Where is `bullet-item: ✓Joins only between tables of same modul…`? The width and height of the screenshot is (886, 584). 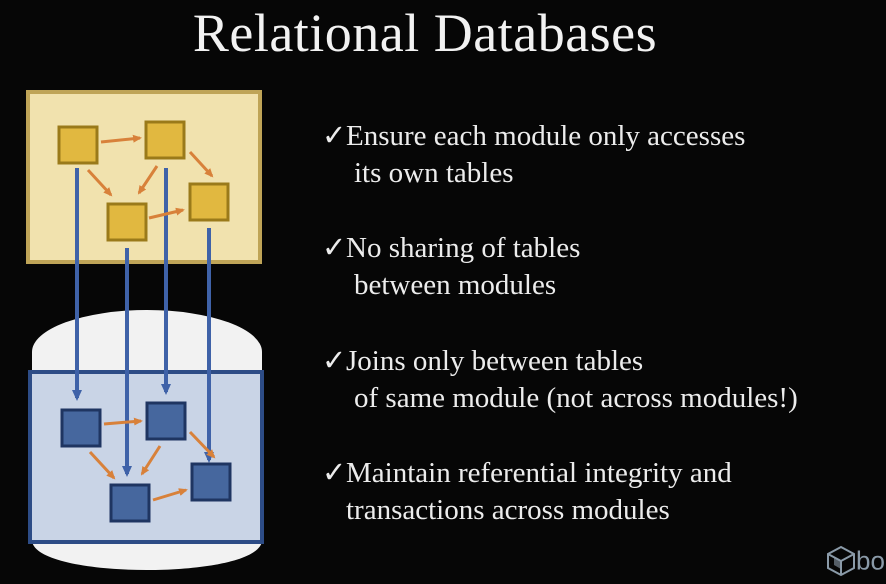
bullet-item: ✓Joins only between tables of same modul… is located at coordinates (560, 380).